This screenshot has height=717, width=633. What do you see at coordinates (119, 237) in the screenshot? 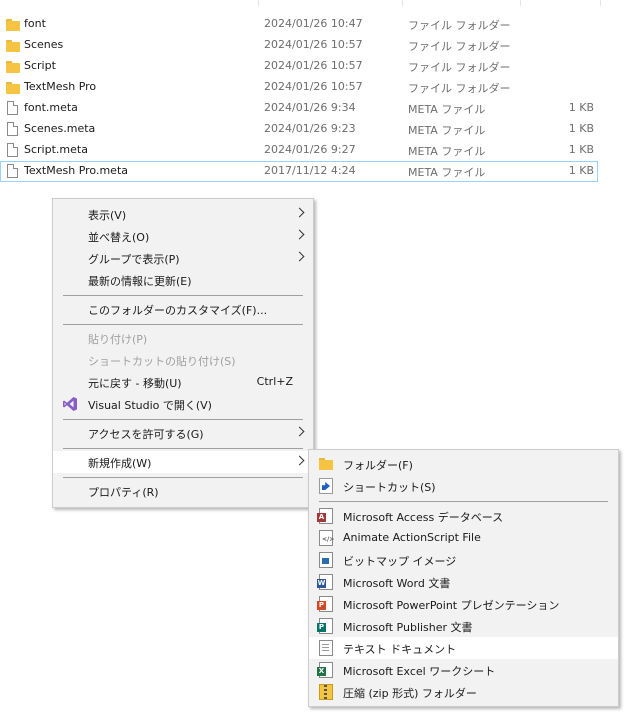
I see `menu-item-label: 並べ替え(O)` at bounding box center [119, 237].